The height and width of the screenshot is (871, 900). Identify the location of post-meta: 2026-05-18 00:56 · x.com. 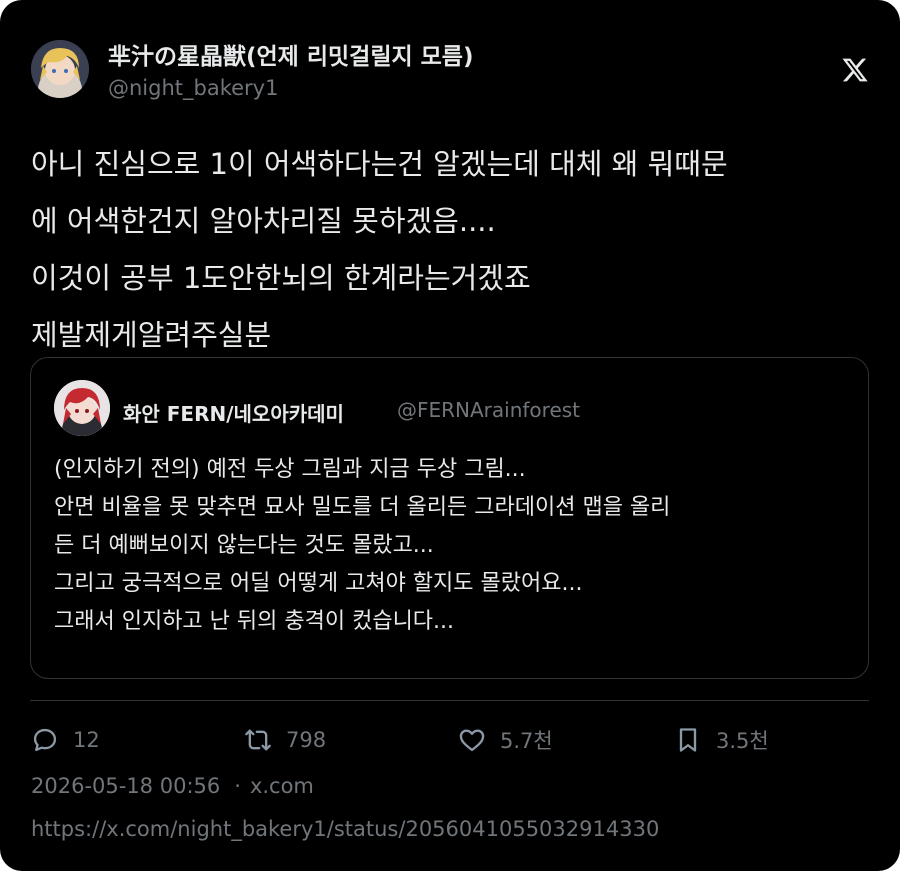
(172, 786).